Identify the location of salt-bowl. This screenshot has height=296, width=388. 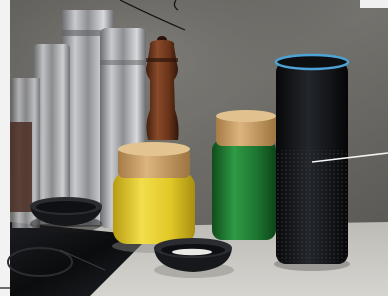
(194, 258).